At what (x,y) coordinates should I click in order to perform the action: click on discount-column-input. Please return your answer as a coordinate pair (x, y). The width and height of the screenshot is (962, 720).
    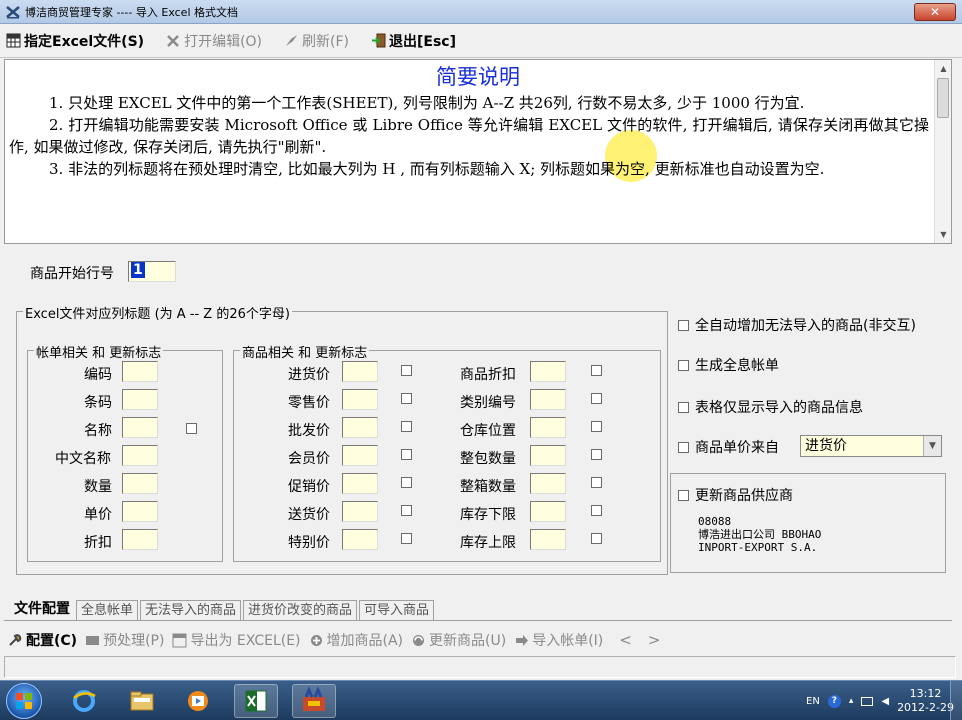
    Looking at the image, I should click on (140, 539).